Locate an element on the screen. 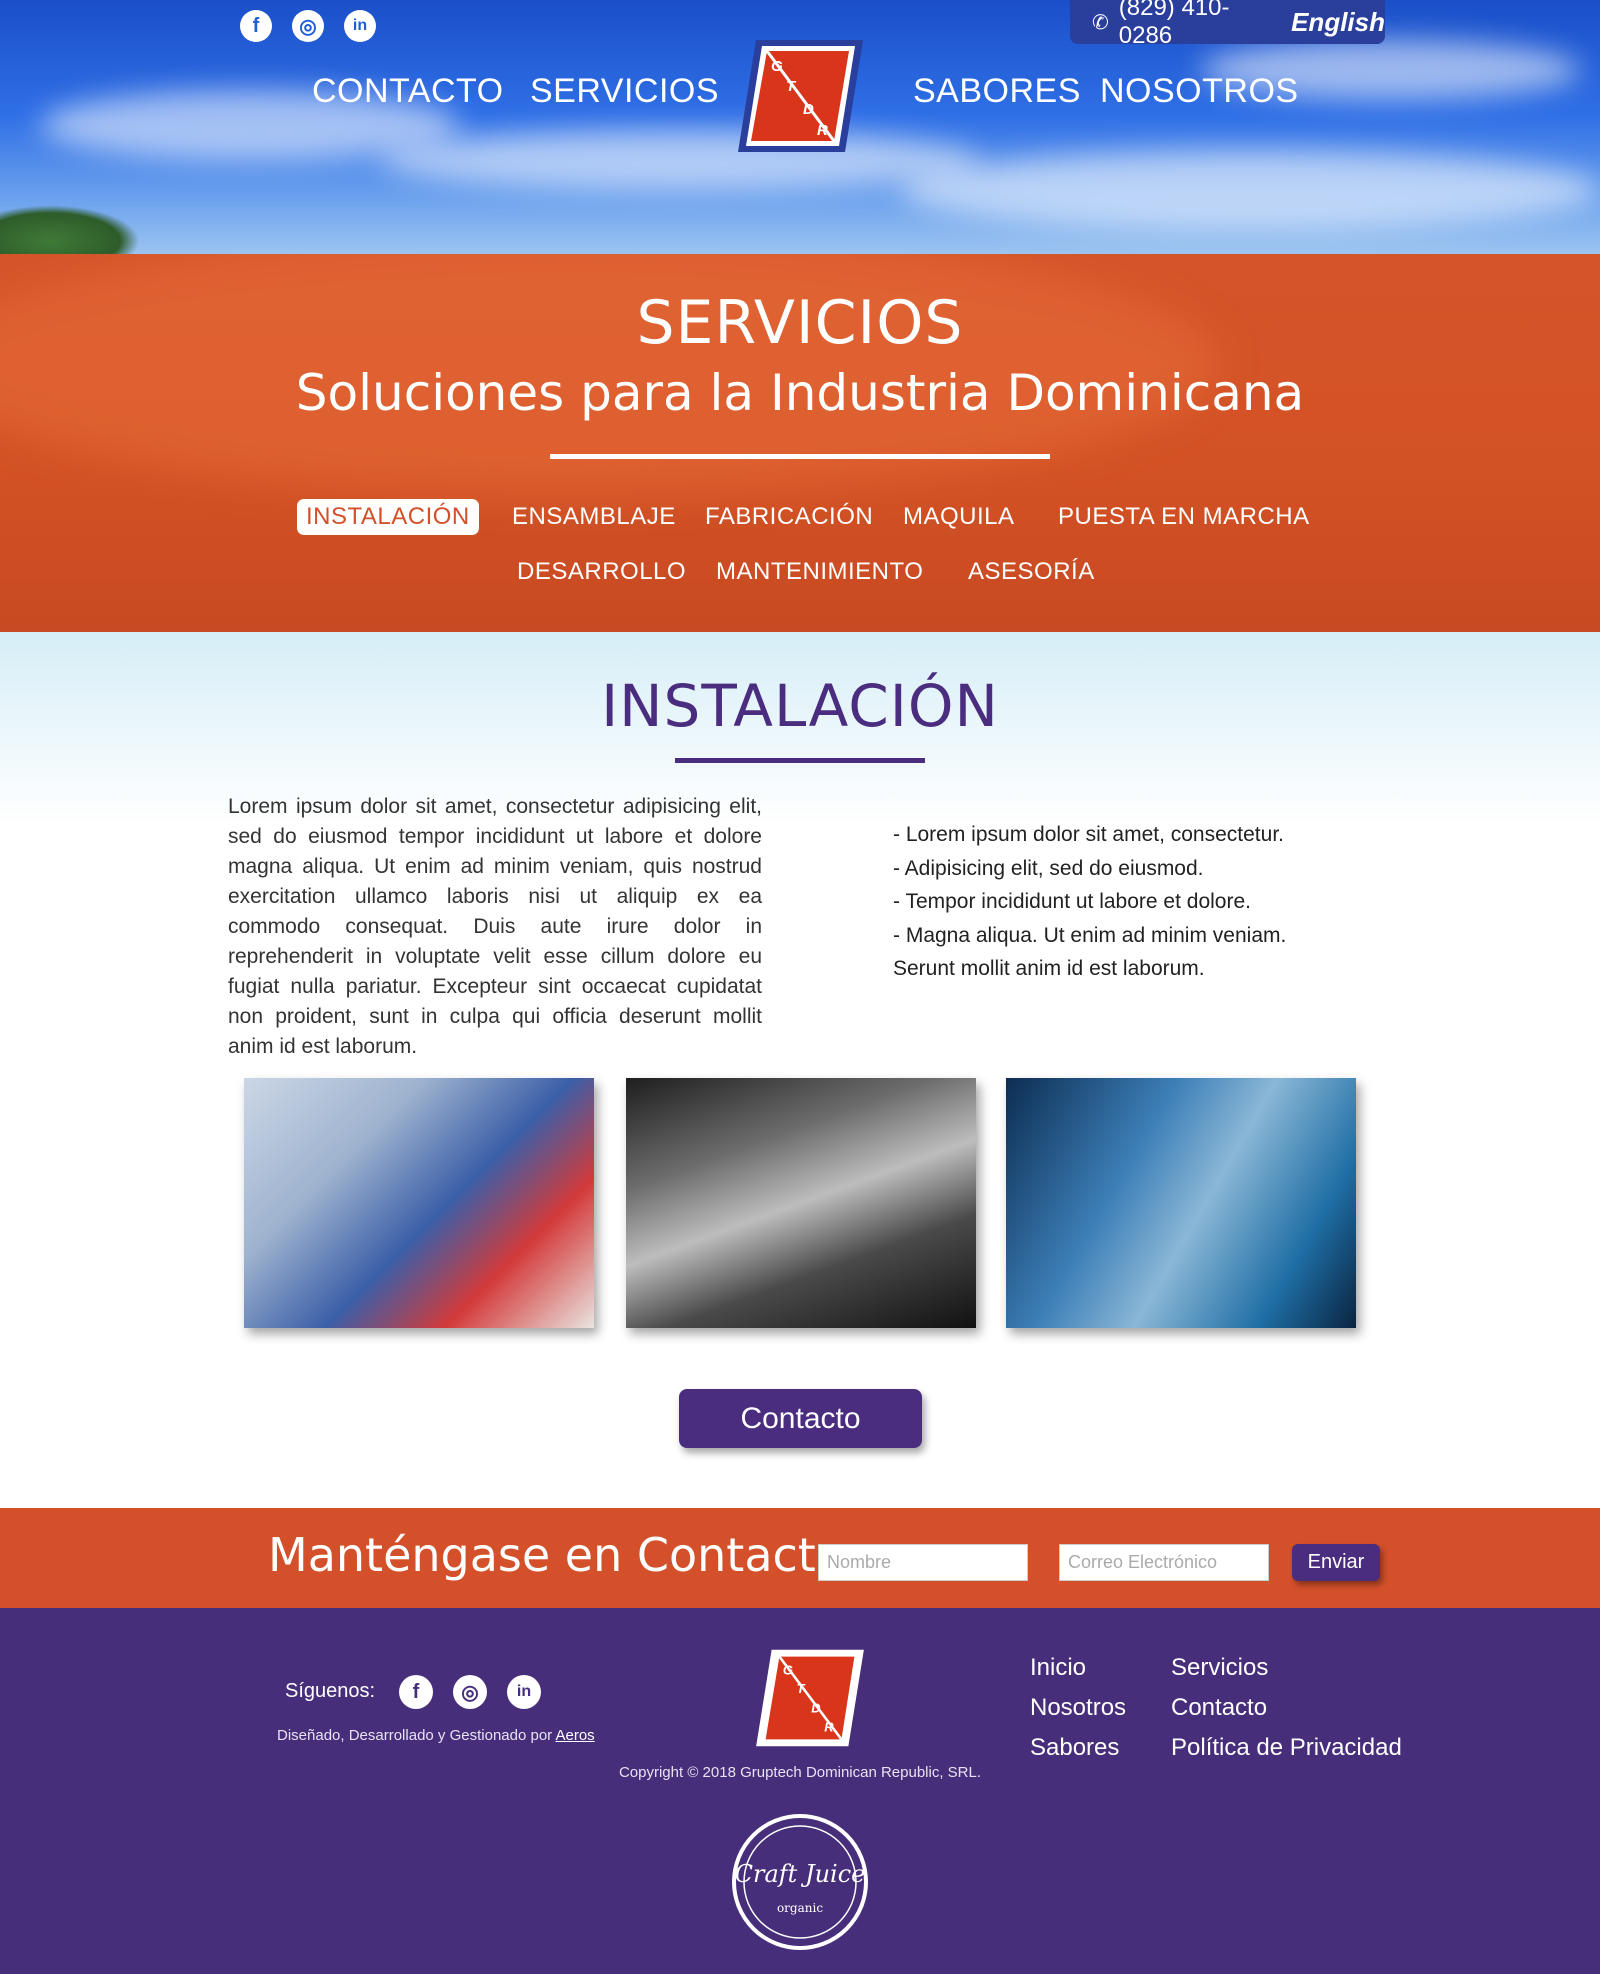 This screenshot has height=1974, width=1600. phone-language-bar: ✆ (829) 410-0286 English is located at coordinates (1227, 24).